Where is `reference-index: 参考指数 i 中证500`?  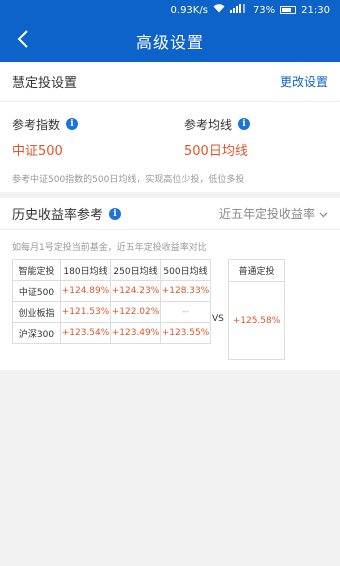 reference-index: 参考指数 i 中证500 is located at coordinates (92, 136).